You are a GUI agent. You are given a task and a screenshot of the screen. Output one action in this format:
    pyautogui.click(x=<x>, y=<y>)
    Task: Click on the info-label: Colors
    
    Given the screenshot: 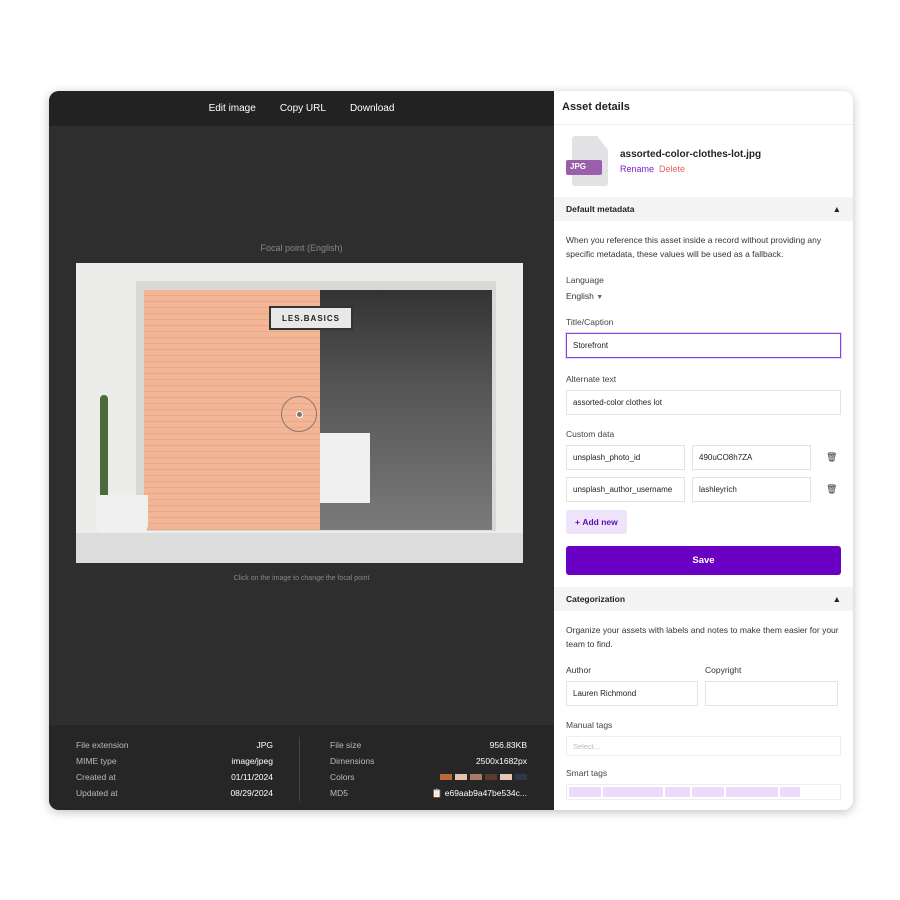 What is the action you would take?
    pyautogui.click(x=342, y=777)
    